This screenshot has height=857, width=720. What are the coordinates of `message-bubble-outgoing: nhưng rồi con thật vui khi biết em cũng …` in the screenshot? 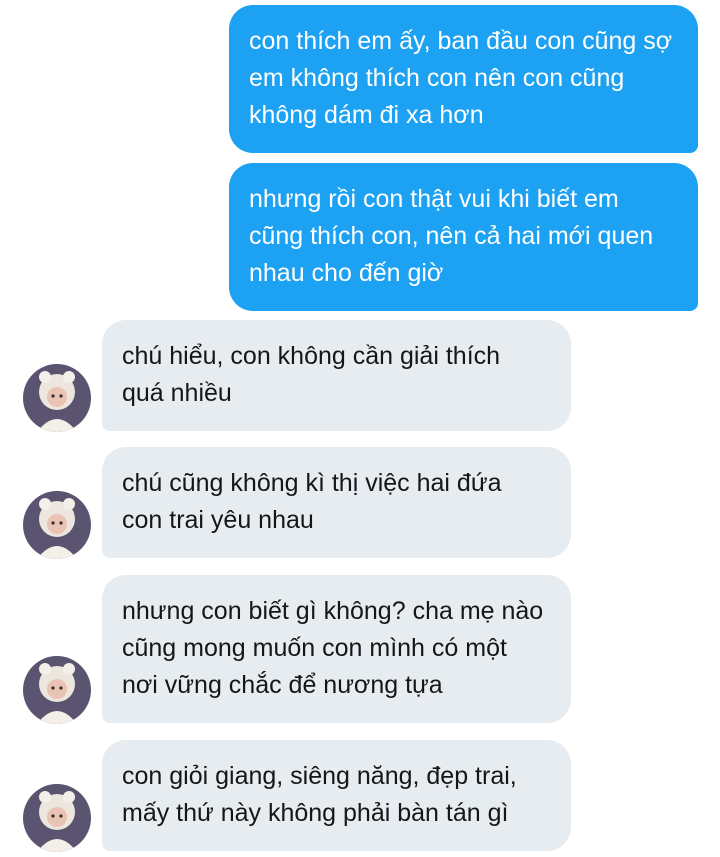 It's located at (463, 237).